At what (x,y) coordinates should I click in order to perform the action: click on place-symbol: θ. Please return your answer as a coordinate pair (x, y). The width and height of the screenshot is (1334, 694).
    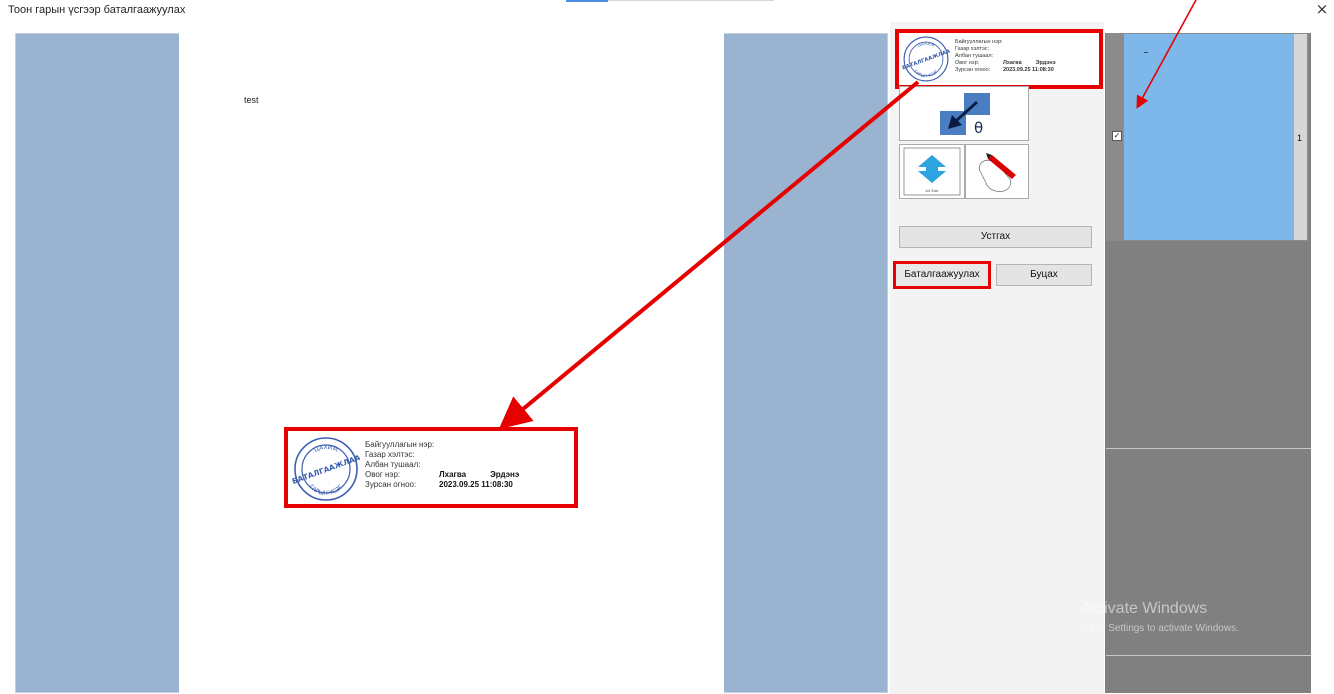
    Looking at the image, I should click on (978, 128).